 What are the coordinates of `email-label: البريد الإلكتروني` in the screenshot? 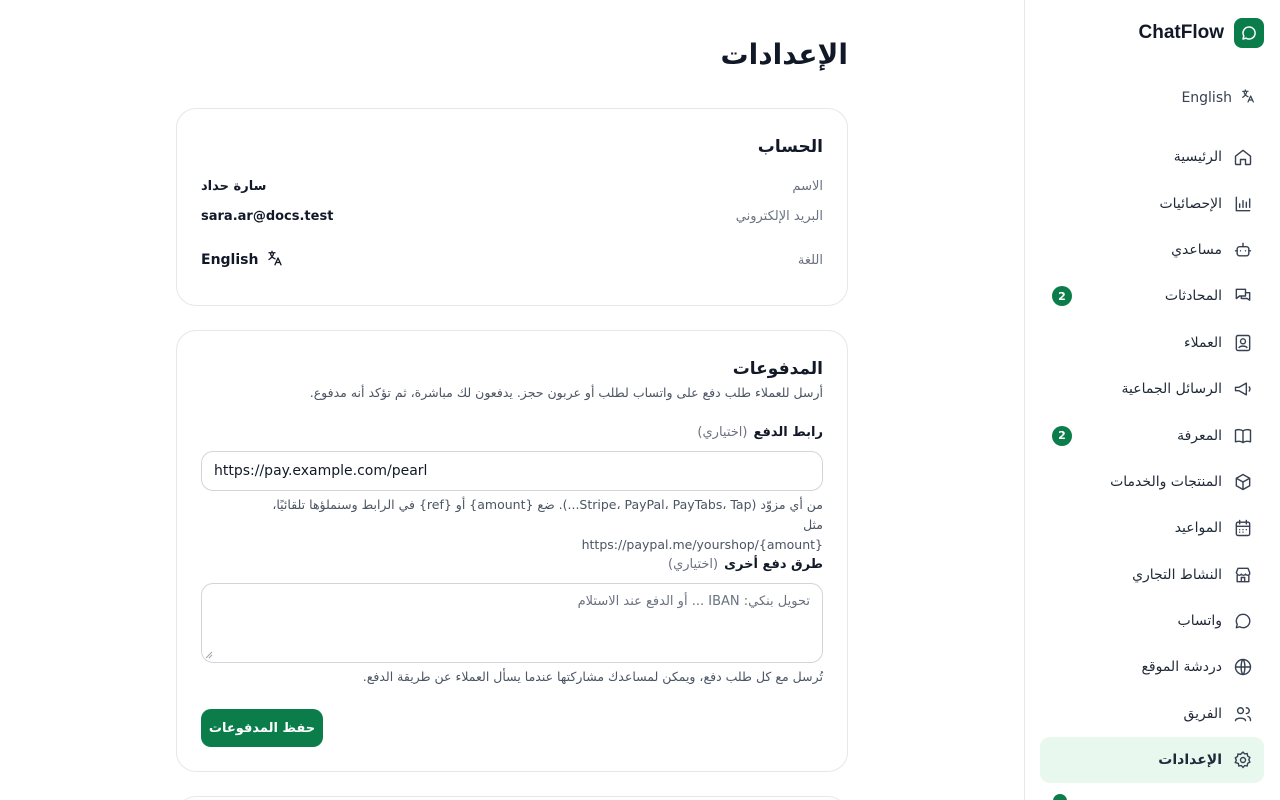 It's located at (779, 216).